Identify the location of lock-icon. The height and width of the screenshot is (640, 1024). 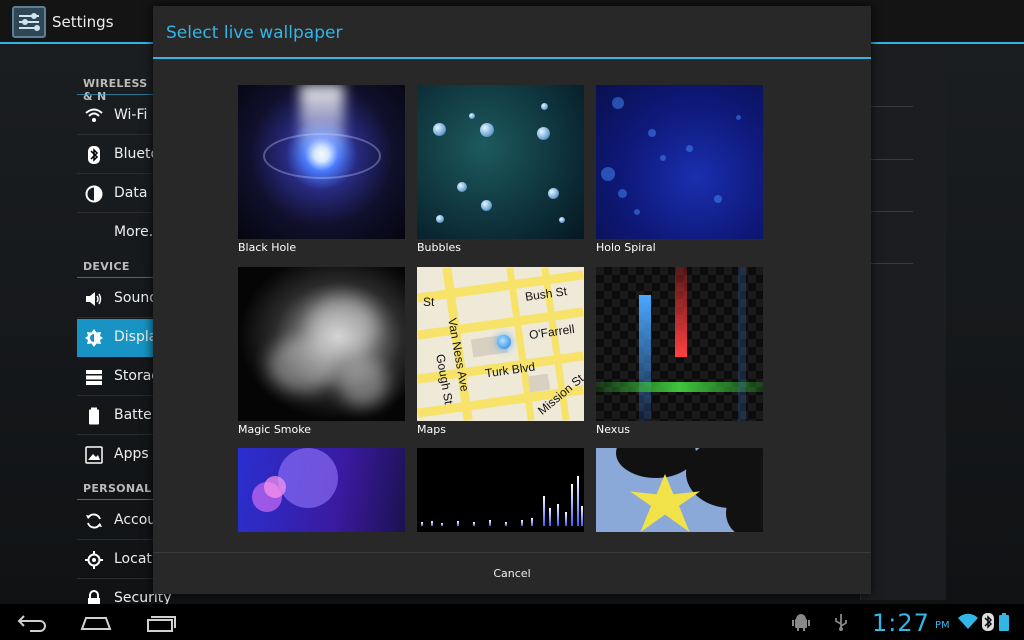
(94, 597).